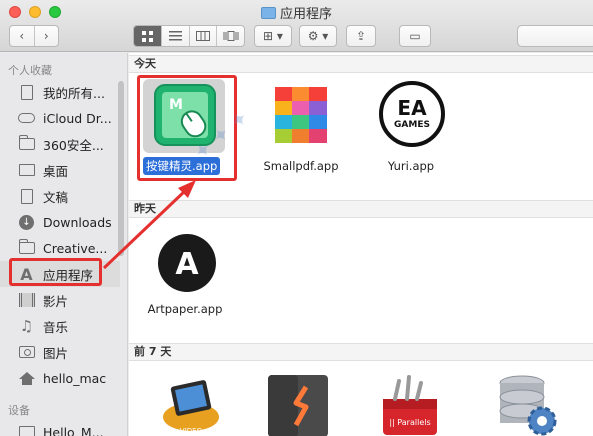 The width and height of the screenshot is (593, 436). I want to click on columns-icon, so click(202, 36).